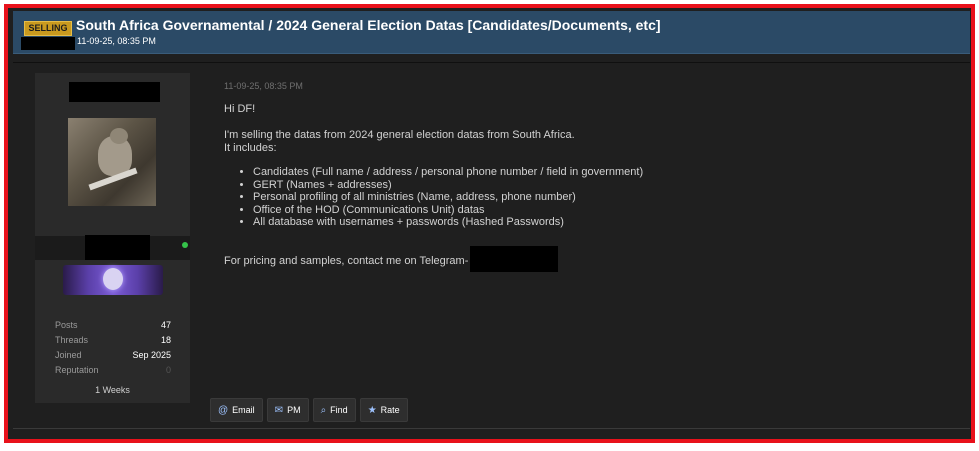 The width and height of the screenshot is (979, 451). I want to click on post-date: 11-09-25, 08:35 PM, so click(263, 86).